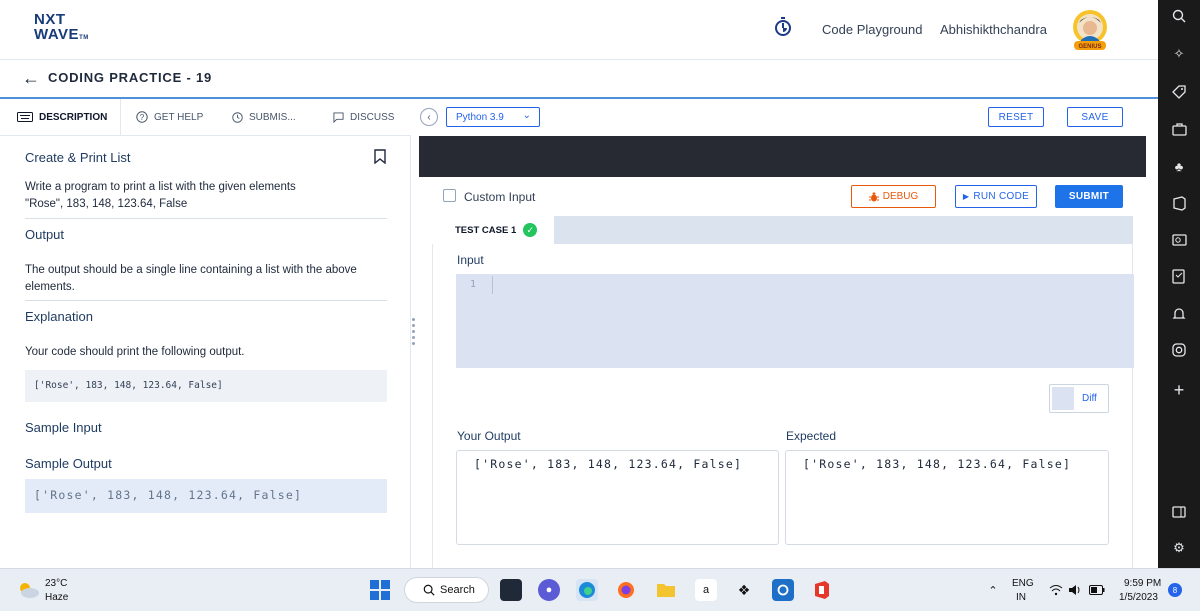 This screenshot has height=611, width=1200. Describe the element at coordinates (1089, 398) in the screenshot. I see `diff-label: Diff` at that location.